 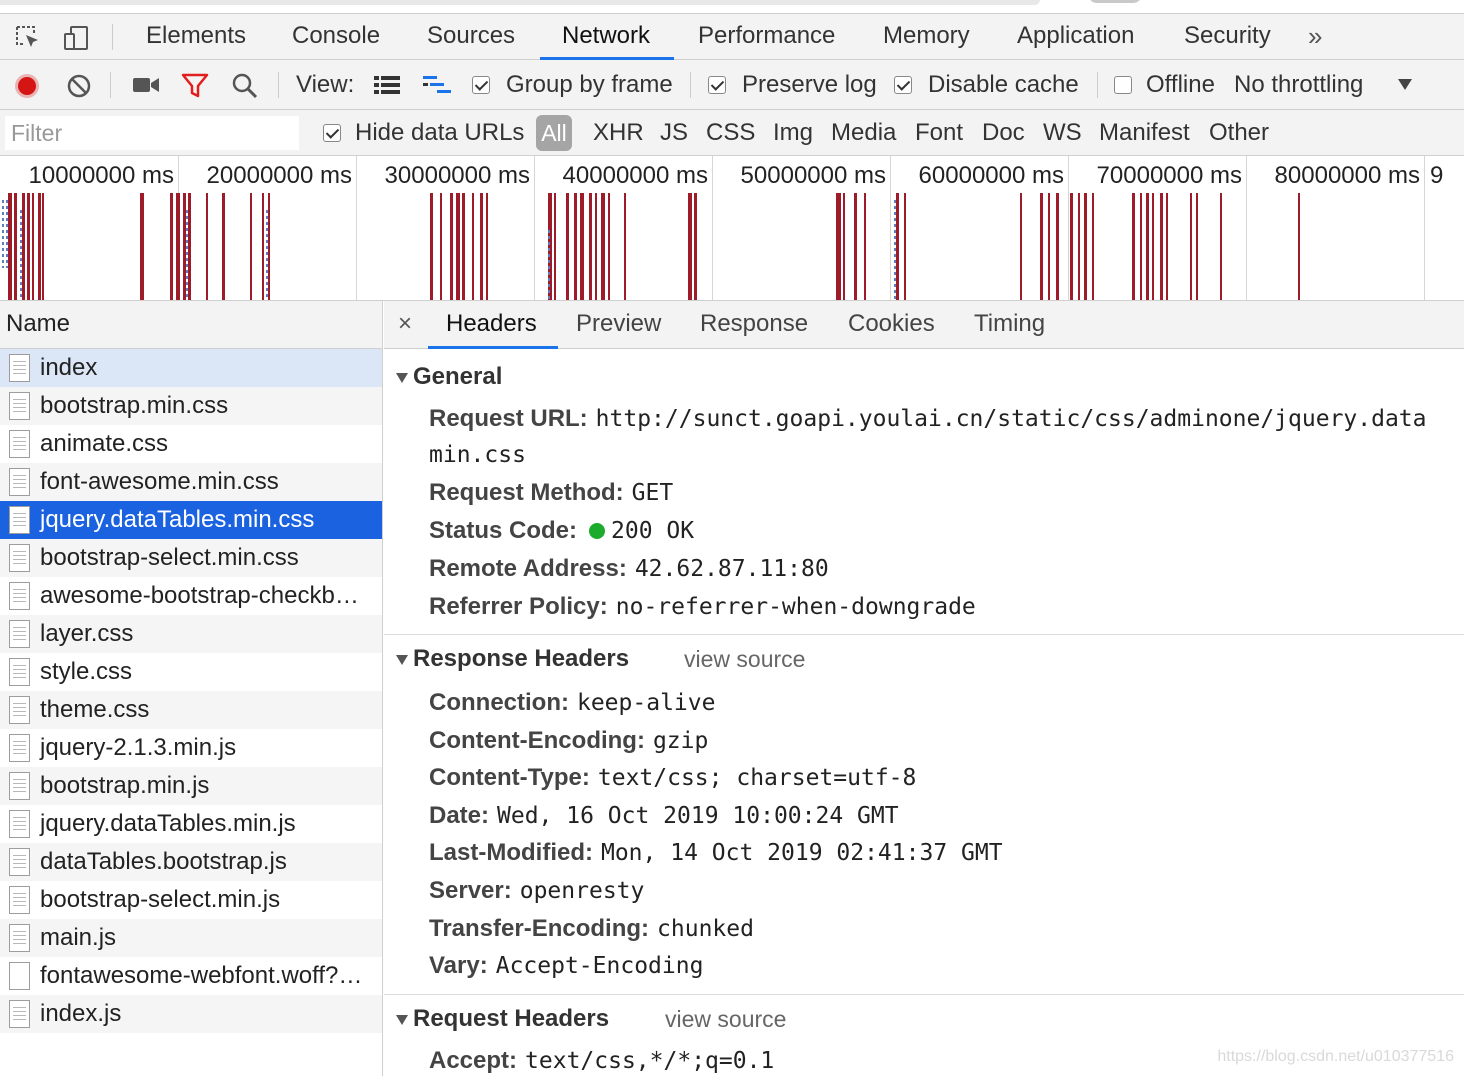 What do you see at coordinates (78, 937) in the screenshot?
I see `request-name: main.js` at bounding box center [78, 937].